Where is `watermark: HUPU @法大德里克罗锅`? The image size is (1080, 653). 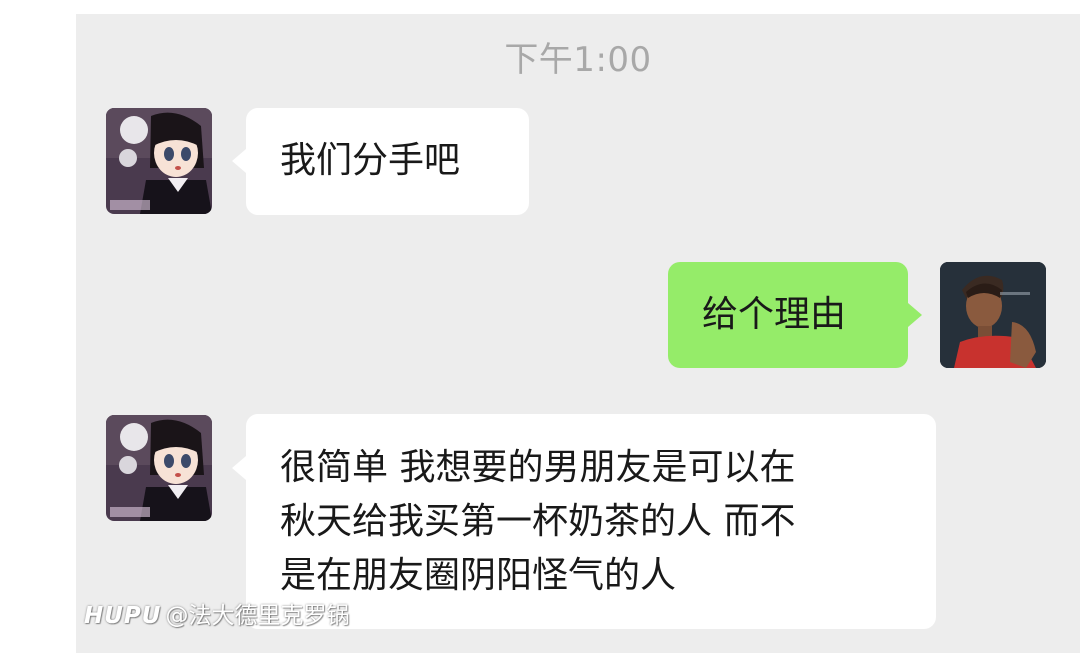
watermark: HUPU @法大德里克罗锅 is located at coordinates (216, 613).